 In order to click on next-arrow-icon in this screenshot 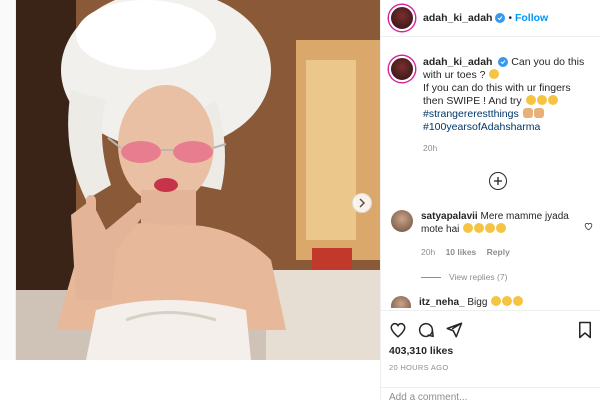, I will do `click(362, 203)`.